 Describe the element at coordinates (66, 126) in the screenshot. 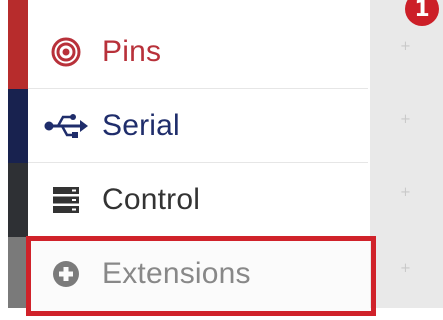

I see `usb-icon` at that location.